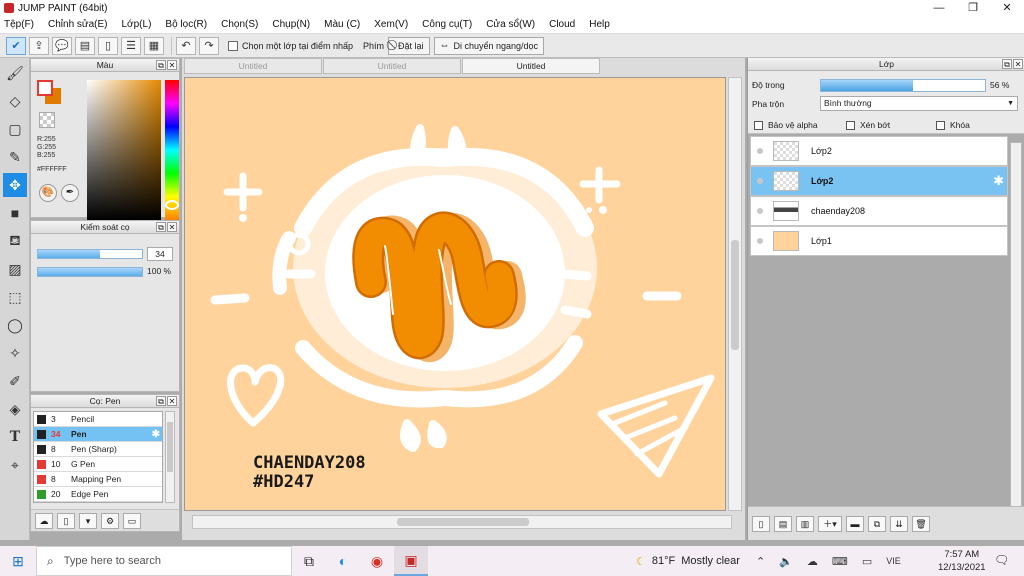  I want to click on add-layer-menu-button: ＋▾, so click(830, 523).